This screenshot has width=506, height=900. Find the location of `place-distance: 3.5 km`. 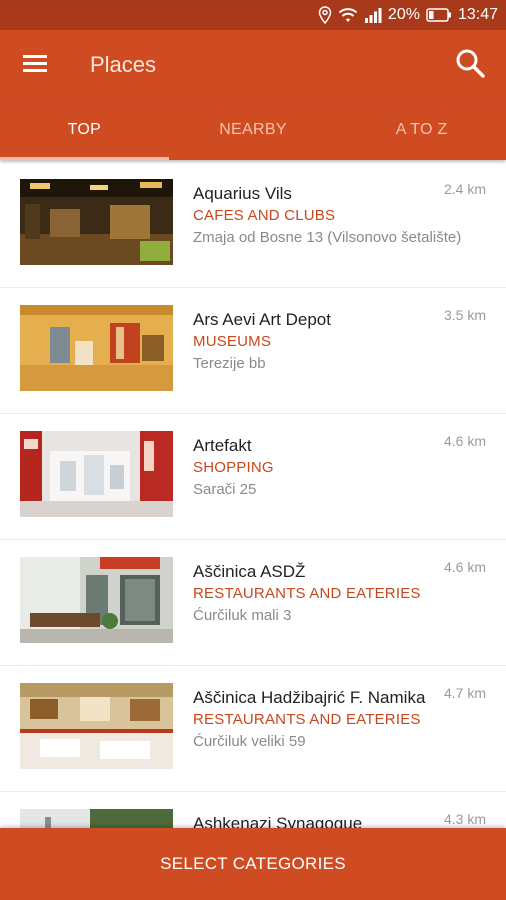

place-distance: 3.5 km is located at coordinates (464, 315).